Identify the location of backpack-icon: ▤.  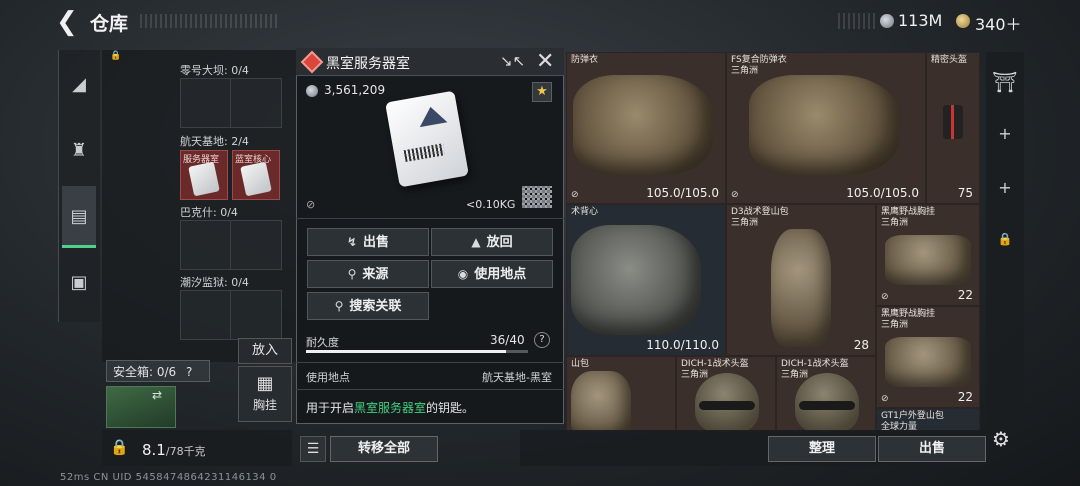
(79, 217).